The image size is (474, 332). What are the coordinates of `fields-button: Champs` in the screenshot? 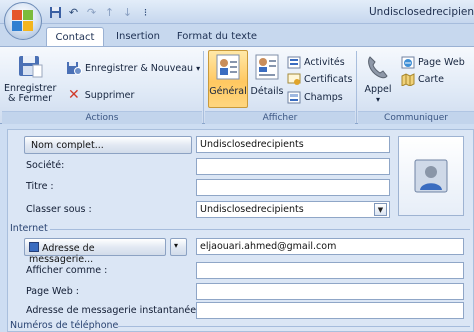 It's located at (315, 97).